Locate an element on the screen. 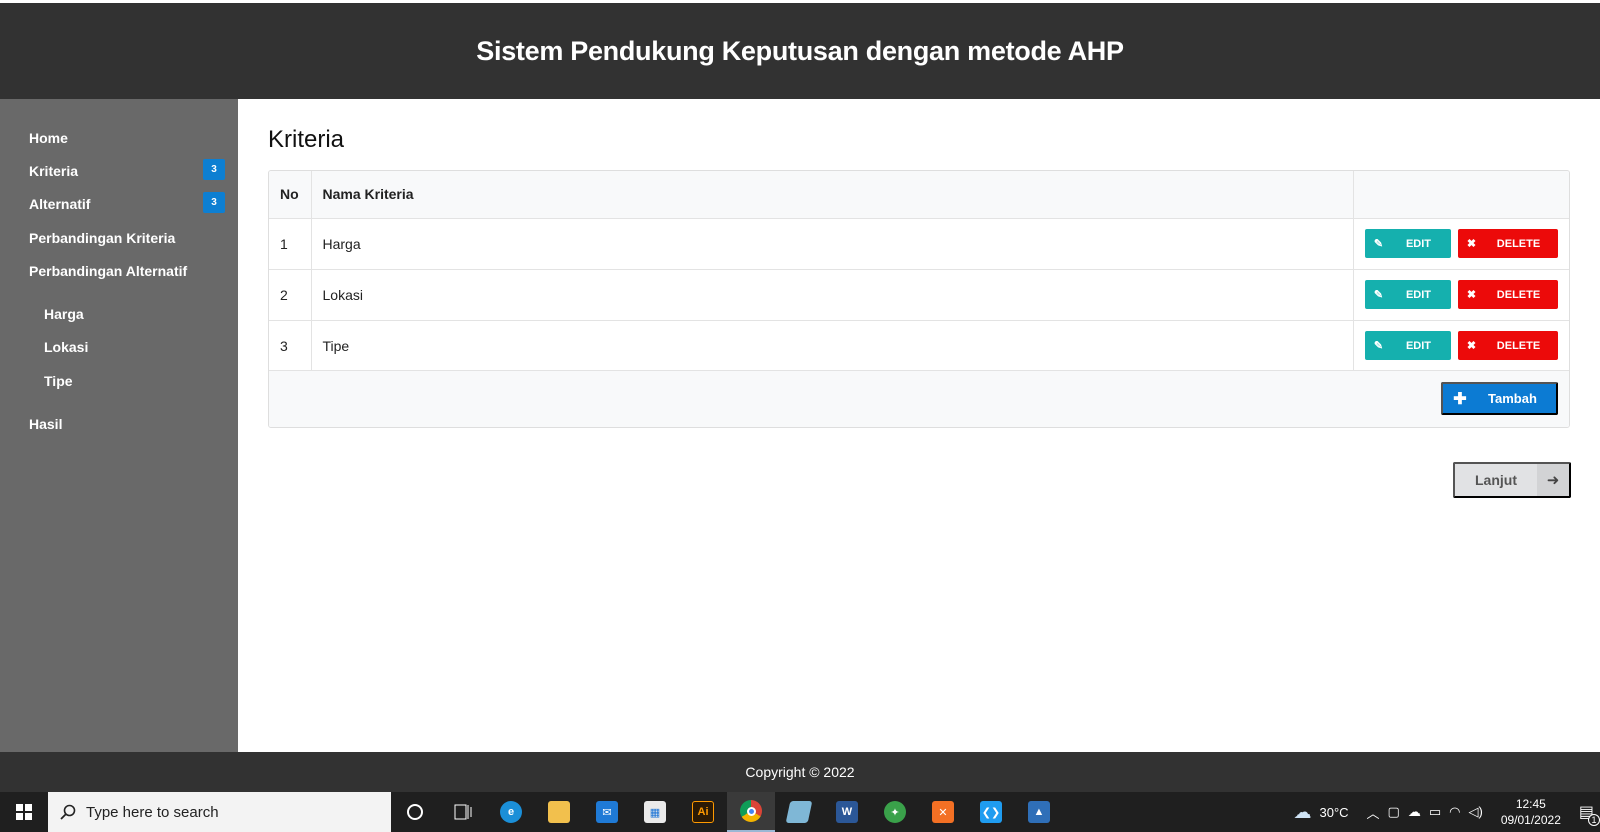  taskbar-app-explorer is located at coordinates (559, 812).